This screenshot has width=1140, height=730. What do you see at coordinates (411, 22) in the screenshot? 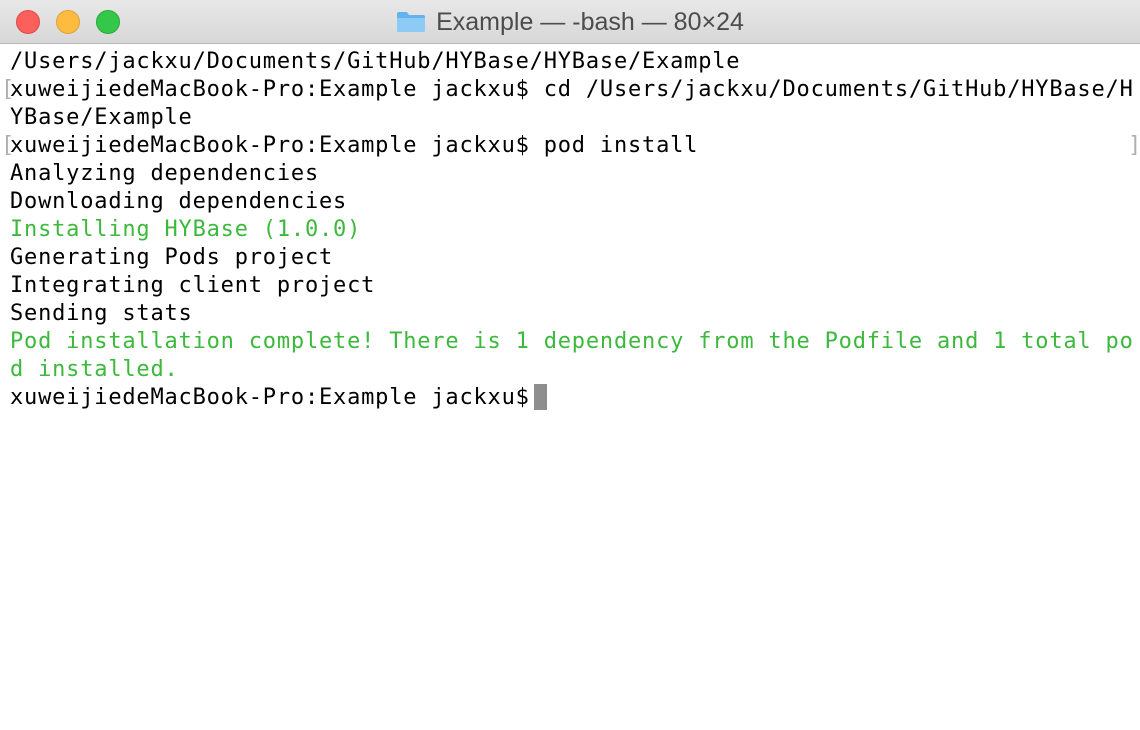
I see `folder-icon` at bounding box center [411, 22].